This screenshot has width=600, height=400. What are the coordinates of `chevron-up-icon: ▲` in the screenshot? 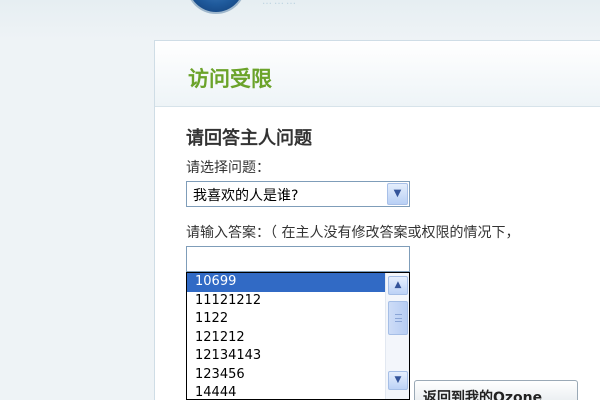 It's located at (398, 285).